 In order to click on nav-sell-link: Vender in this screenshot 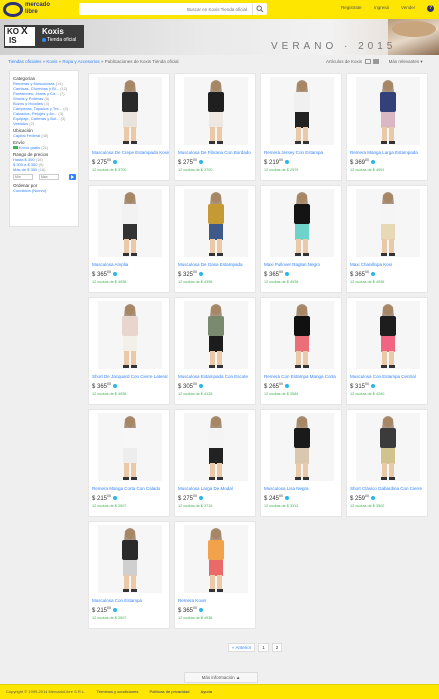, I will do `click(408, 7)`.